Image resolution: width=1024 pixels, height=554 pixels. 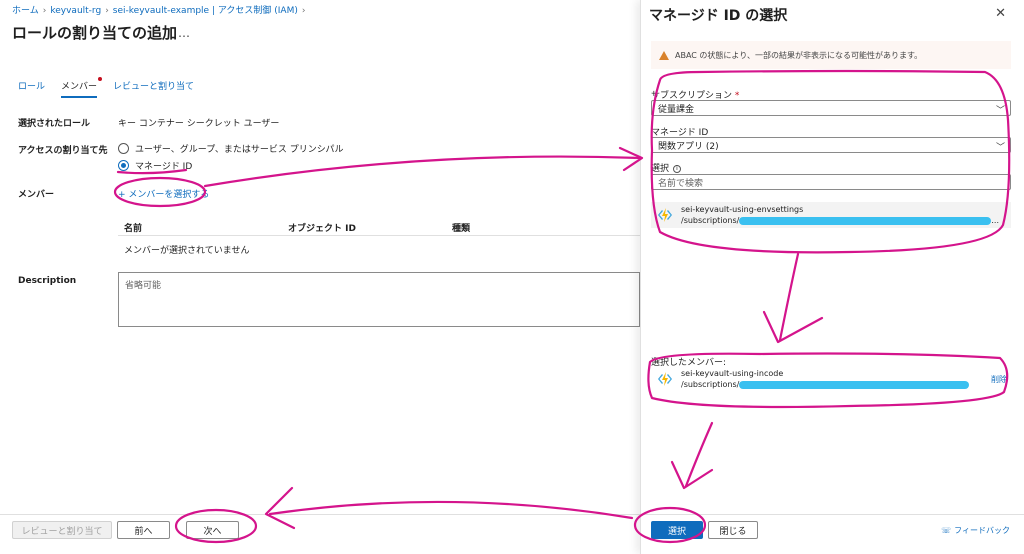 What do you see at coordinates (143, 530) in the screenshot?
I see `previous-button: 前へ` at bounding box center [143, 530].